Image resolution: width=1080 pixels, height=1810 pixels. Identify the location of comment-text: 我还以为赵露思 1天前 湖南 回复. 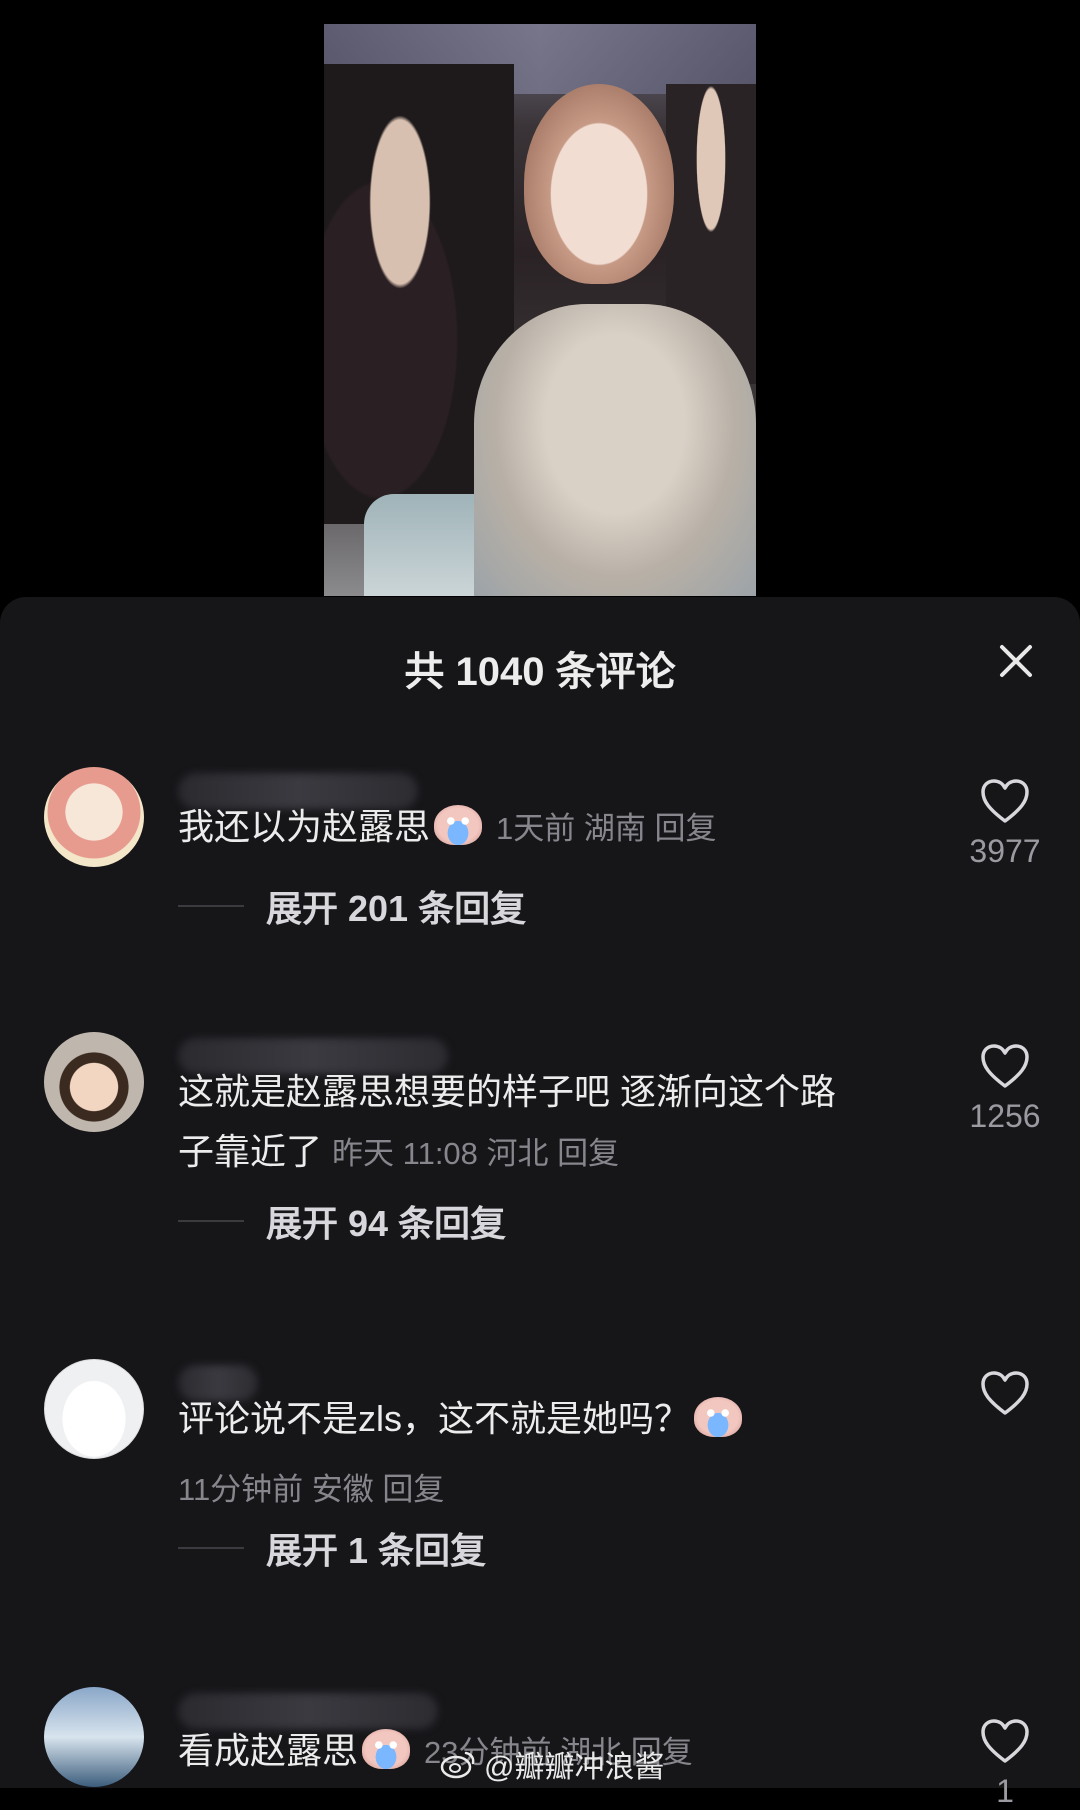
(447, 828).